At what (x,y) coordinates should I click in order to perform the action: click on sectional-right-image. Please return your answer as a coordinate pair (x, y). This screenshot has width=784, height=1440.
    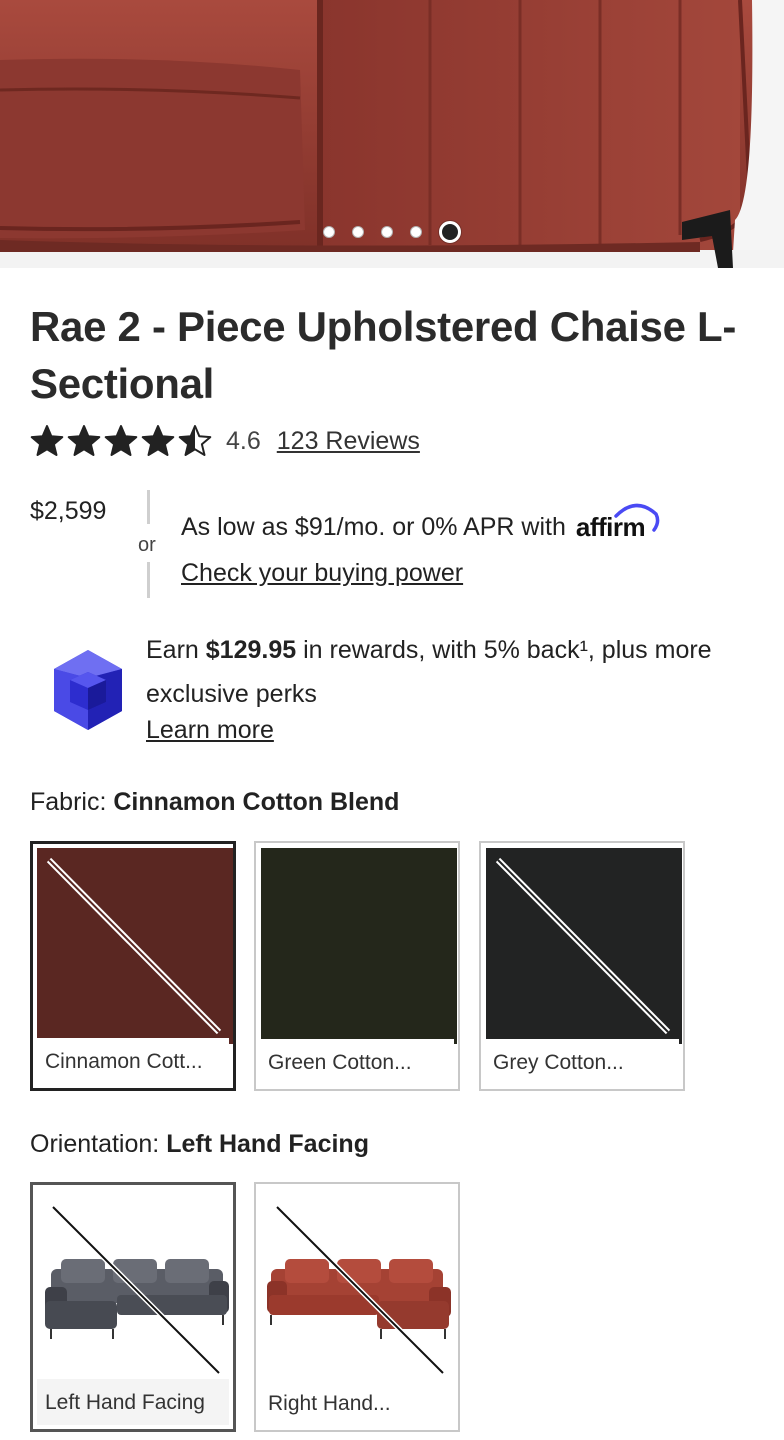
    Looking at the image, I should click on (359, 1290).